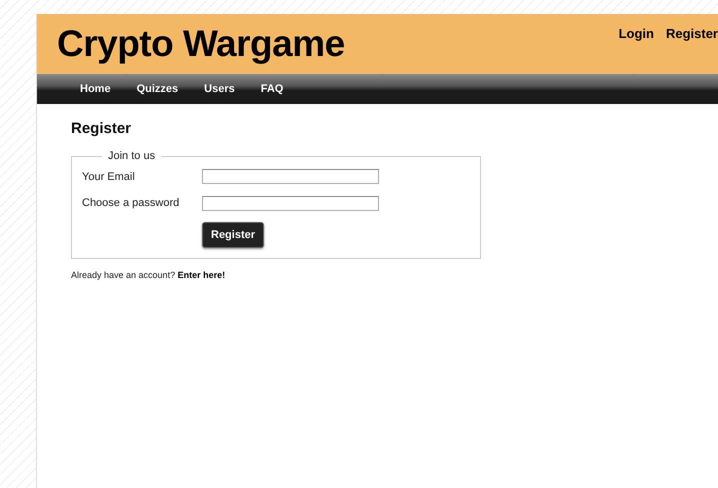 The width and height of the screenshot is (718, 488). I want to click on register-button: Register, so click(233, 235).